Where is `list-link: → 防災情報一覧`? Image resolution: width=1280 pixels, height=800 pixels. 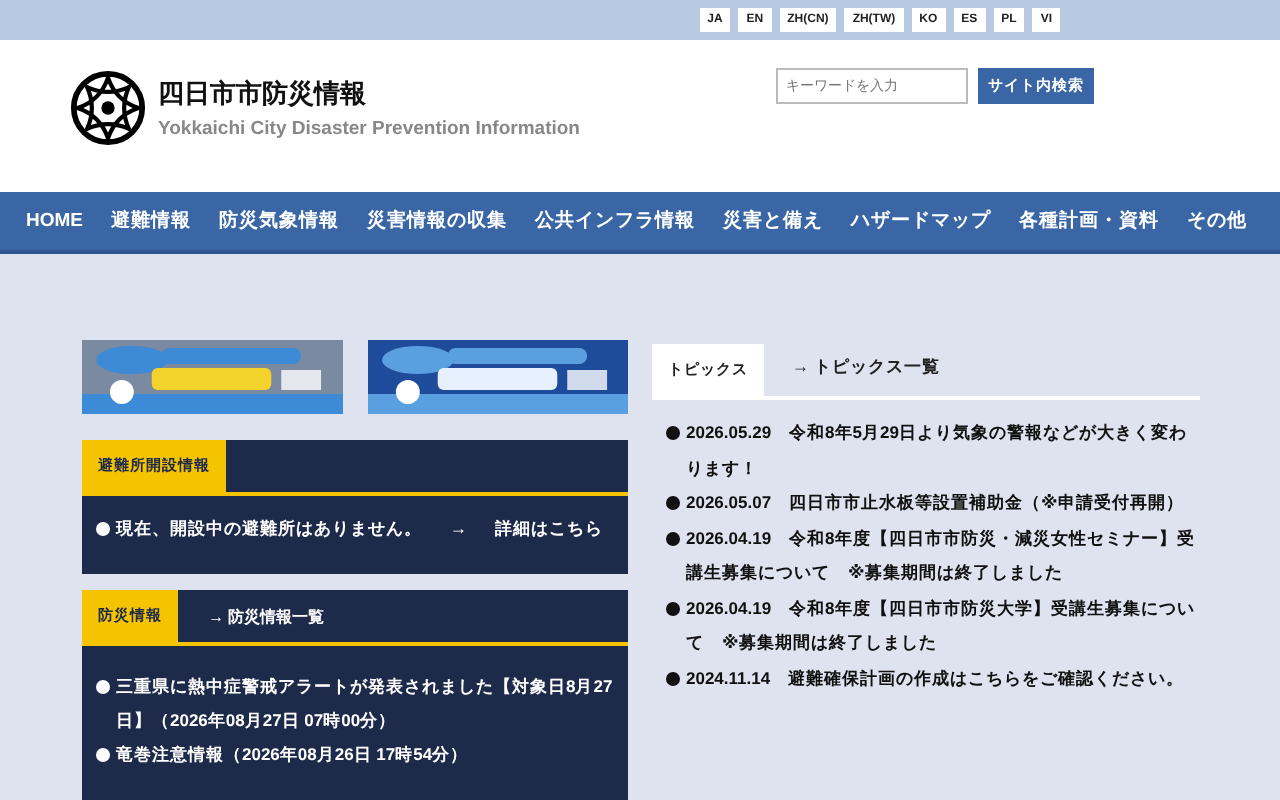 list-link: → 防災情報一覧 is located at coordinates (266, 616).